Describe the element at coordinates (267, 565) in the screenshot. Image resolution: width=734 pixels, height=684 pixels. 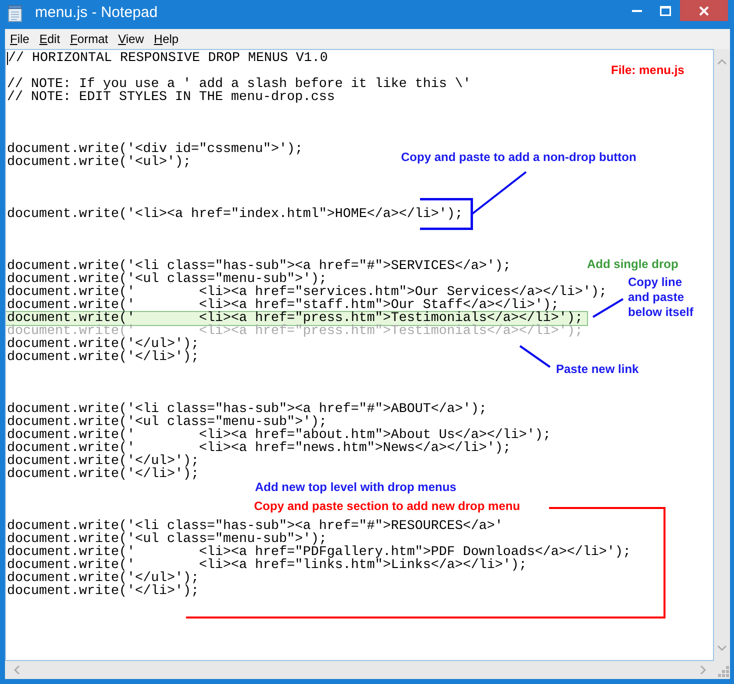
I see `code-line: document.write(' <li><a href="links.htm">Links</a></li>');` at that location.